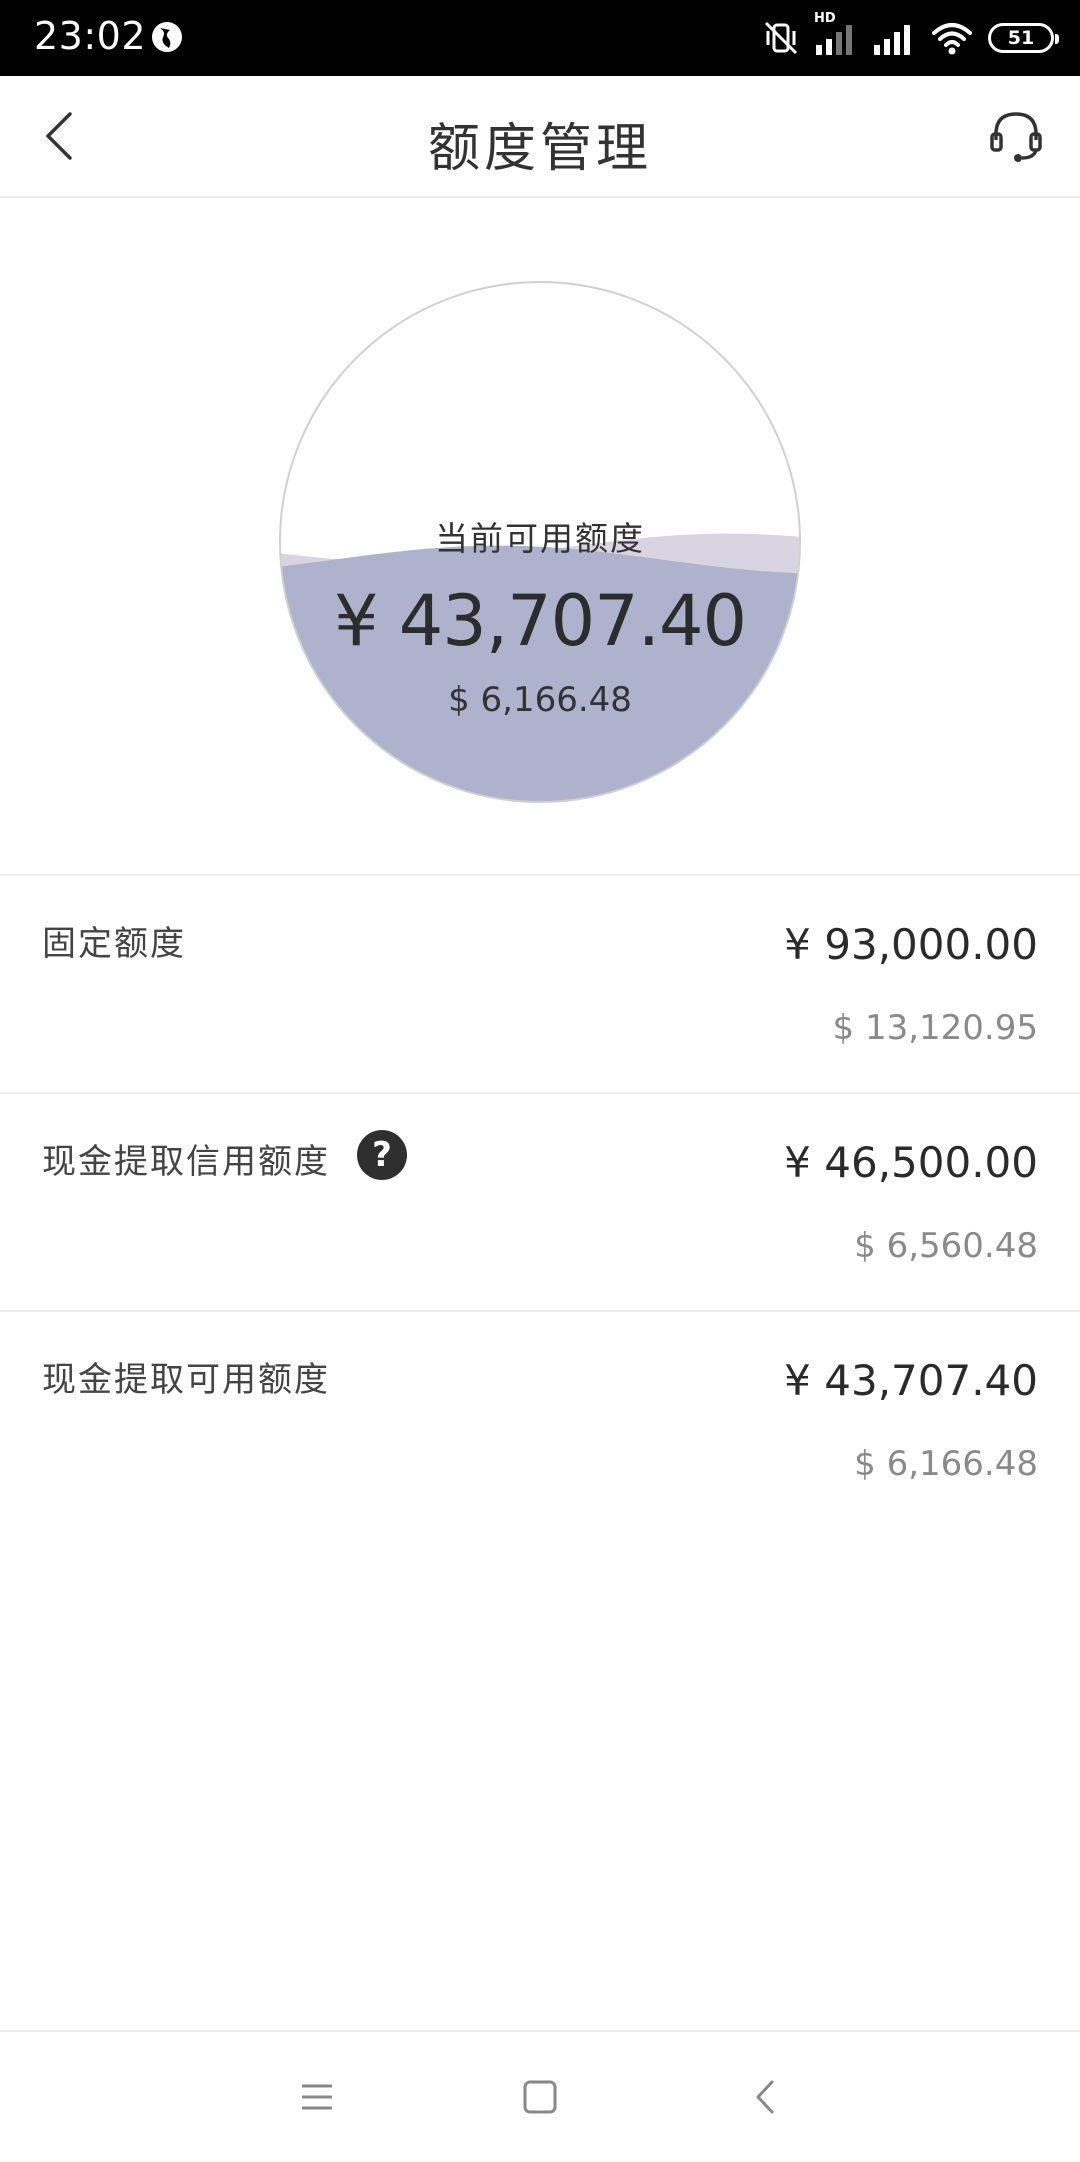 The height and width of the screenshot is (2162, 1080). I want to click on row-usd-amount: $ 6,560.48, so click(946, 1246).